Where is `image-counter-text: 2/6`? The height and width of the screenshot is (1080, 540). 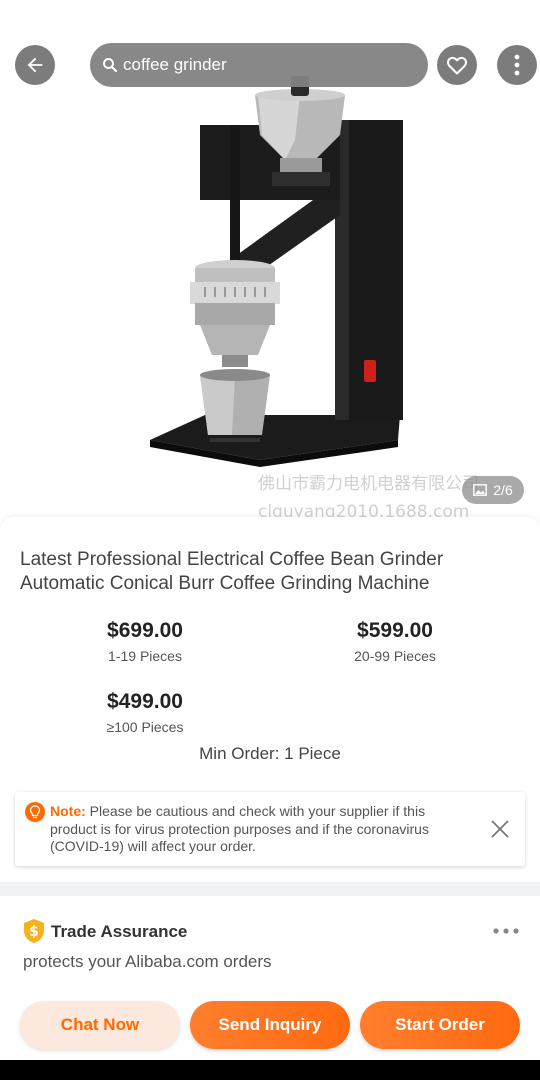 image-counter-text: 2/6 is located at coordinates (503, 490).